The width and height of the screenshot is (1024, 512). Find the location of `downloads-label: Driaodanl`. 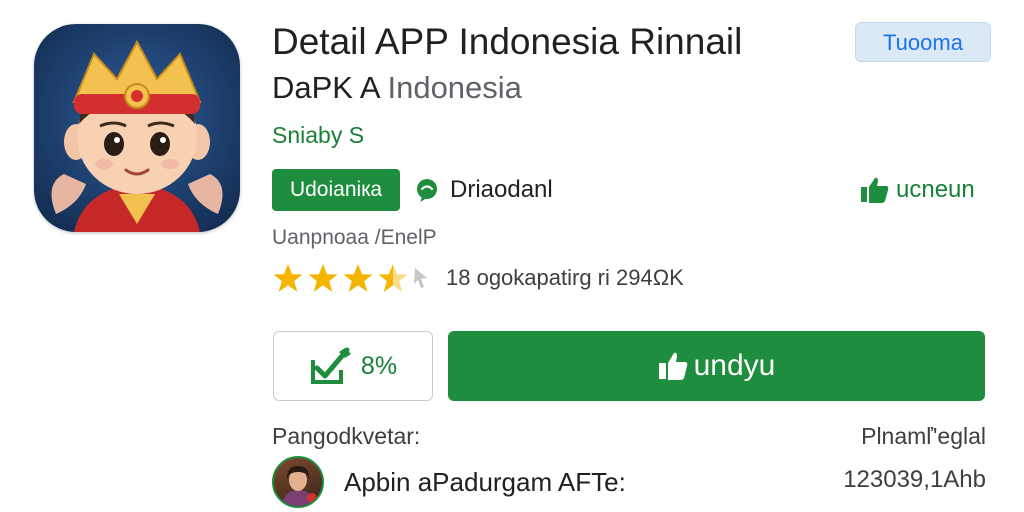

downloads-label: Driaodanl is located at coordinates (501, 189).